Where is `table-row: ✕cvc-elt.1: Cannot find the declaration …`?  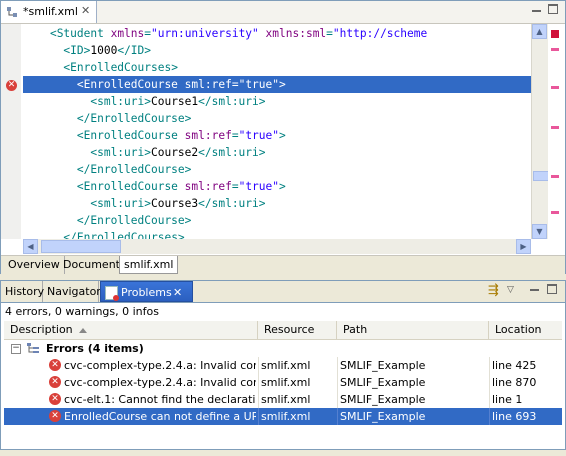
table-row: ✕cvc-elt.1: Cannot find the declaration … is located at coordinates (283, 399).